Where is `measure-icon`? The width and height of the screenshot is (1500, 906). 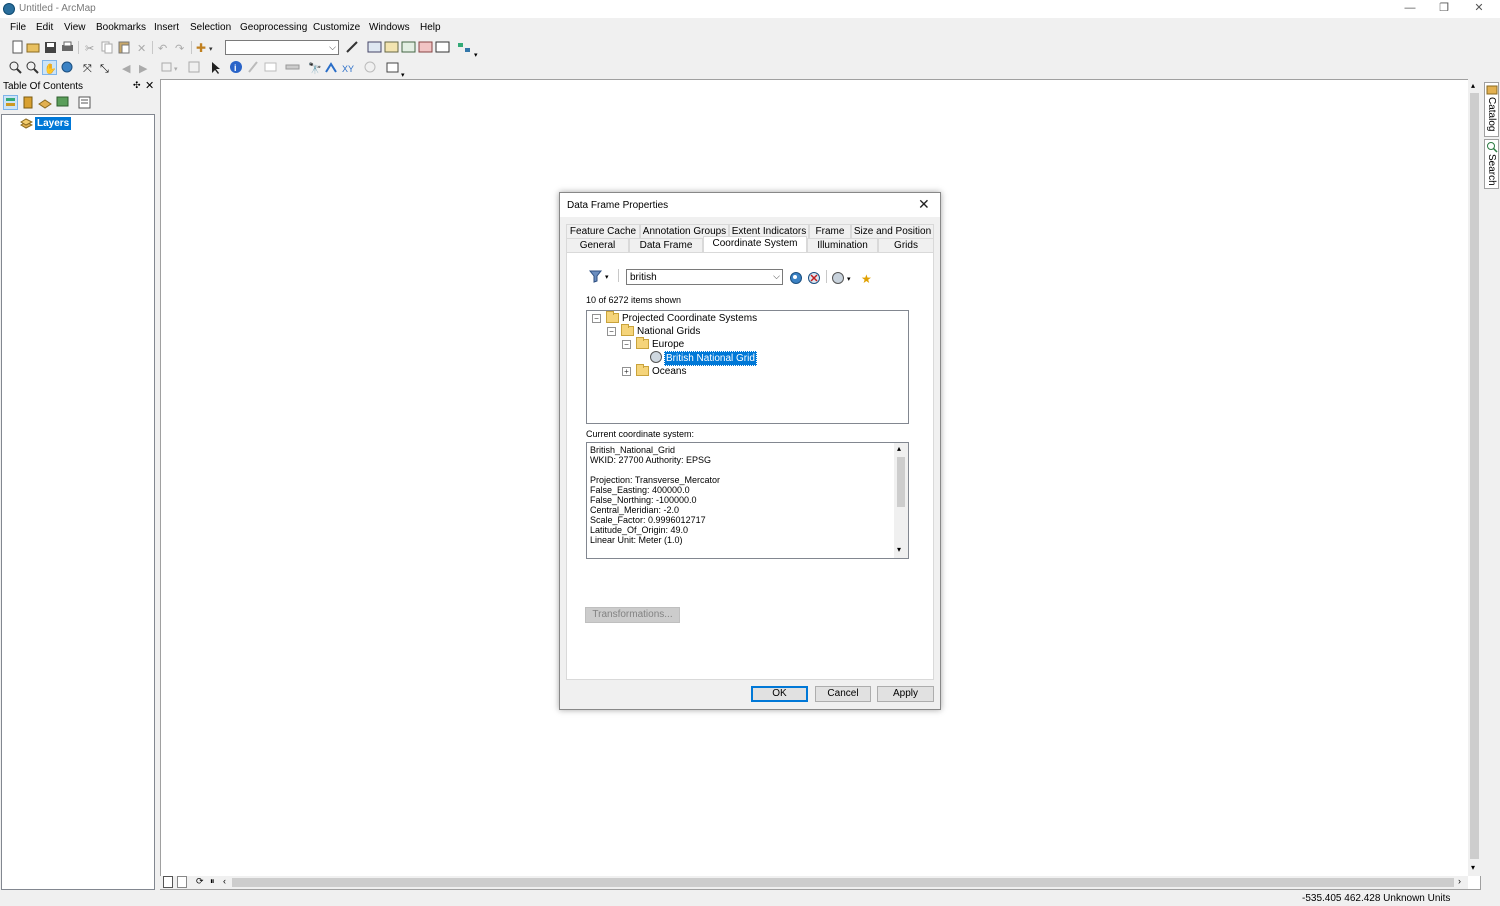 measure-icon is located at coordinates (292, 67).